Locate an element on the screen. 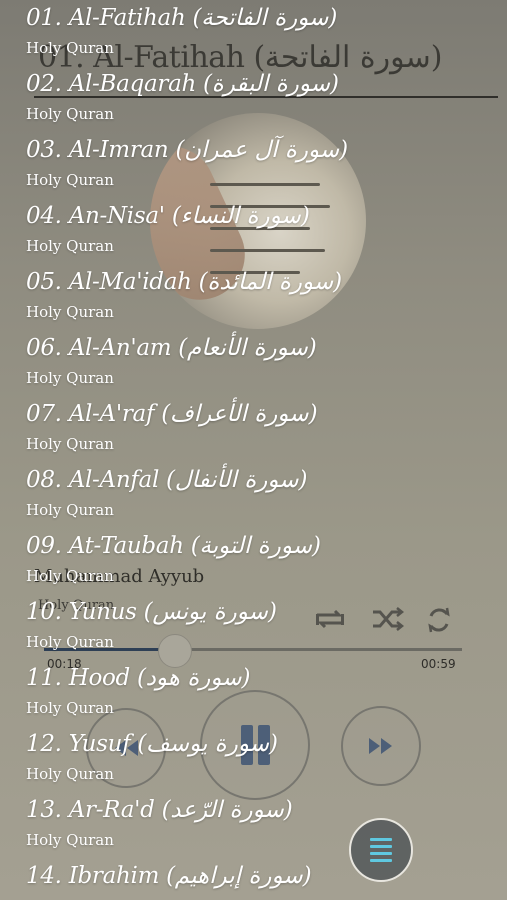 The width and height of the screenshot is (507, 900). playlist-item: 08. Al-Anfal (سورة الأنفال) Holy Quran is located at coordinates (261, 492).